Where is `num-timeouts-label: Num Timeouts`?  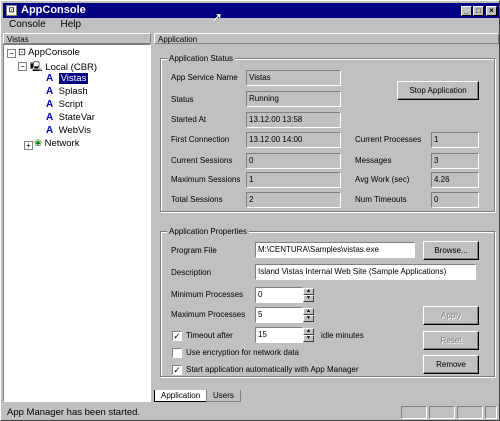 num-timeouts-label: Num Timeouts is located at coordinates (381, 199).